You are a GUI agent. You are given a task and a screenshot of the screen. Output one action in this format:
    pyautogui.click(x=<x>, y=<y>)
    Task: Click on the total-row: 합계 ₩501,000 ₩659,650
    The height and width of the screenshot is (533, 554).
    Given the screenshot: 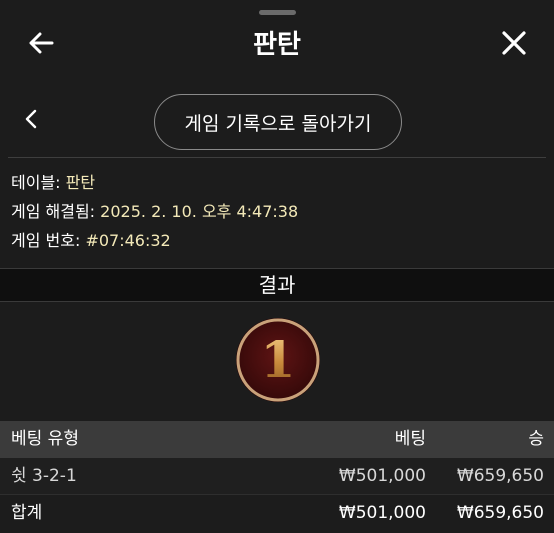 What is the action you would take?
    pyautogui.click(x=277, y=513)
    